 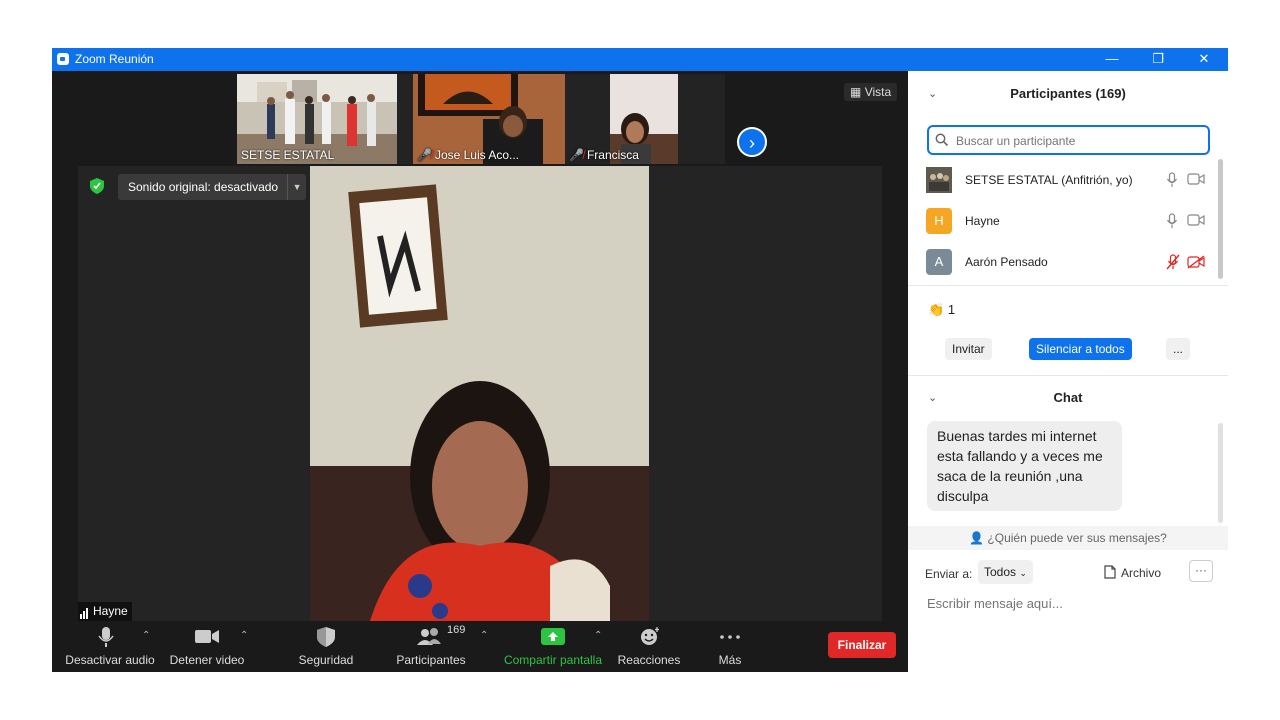 What do you see at coordinates (1201, 571) in the screenshot?
I see `chat-more-button: ···` at bounding box center [1201, 571].